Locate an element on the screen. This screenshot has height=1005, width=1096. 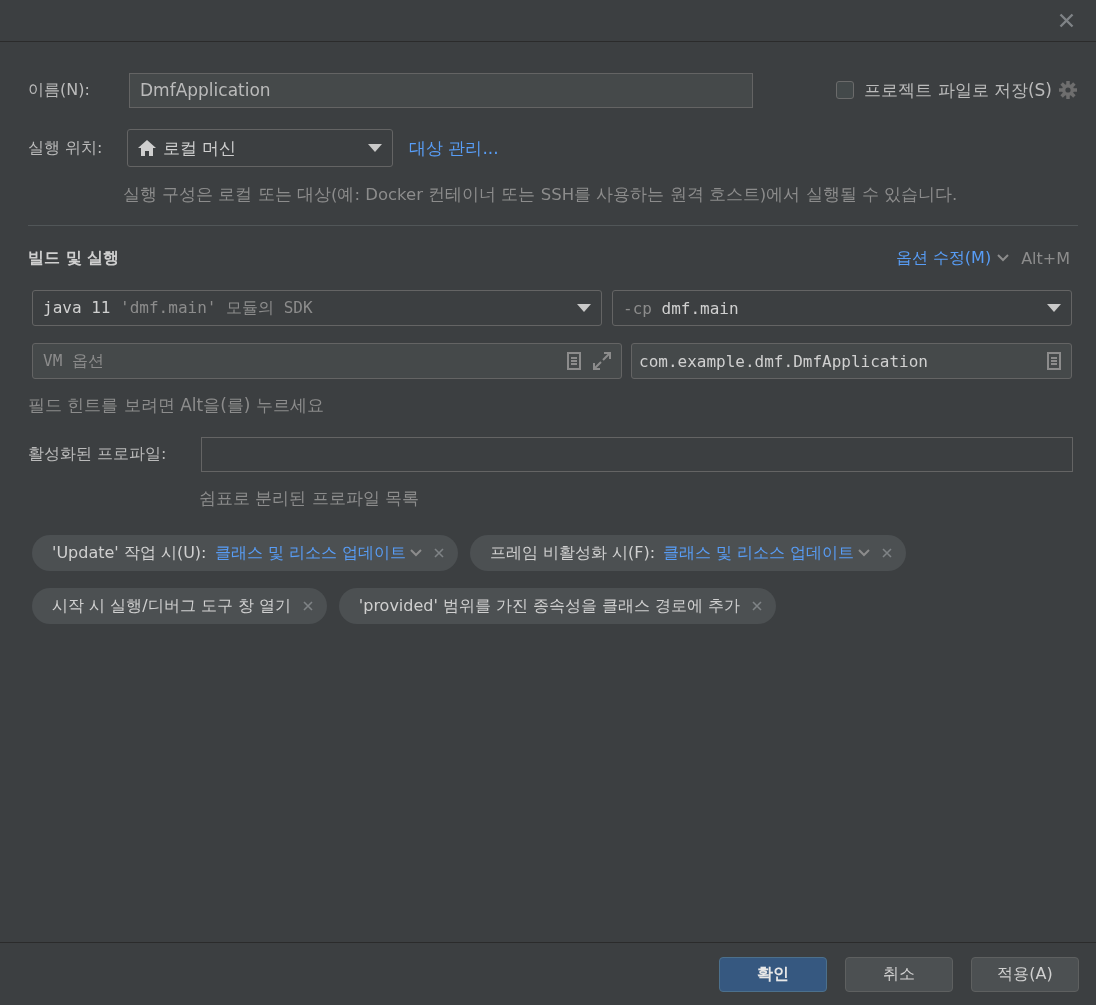
option-label: 시작 시 실행/디버그 도구 창 열기 is located at coordinates (171, 606).